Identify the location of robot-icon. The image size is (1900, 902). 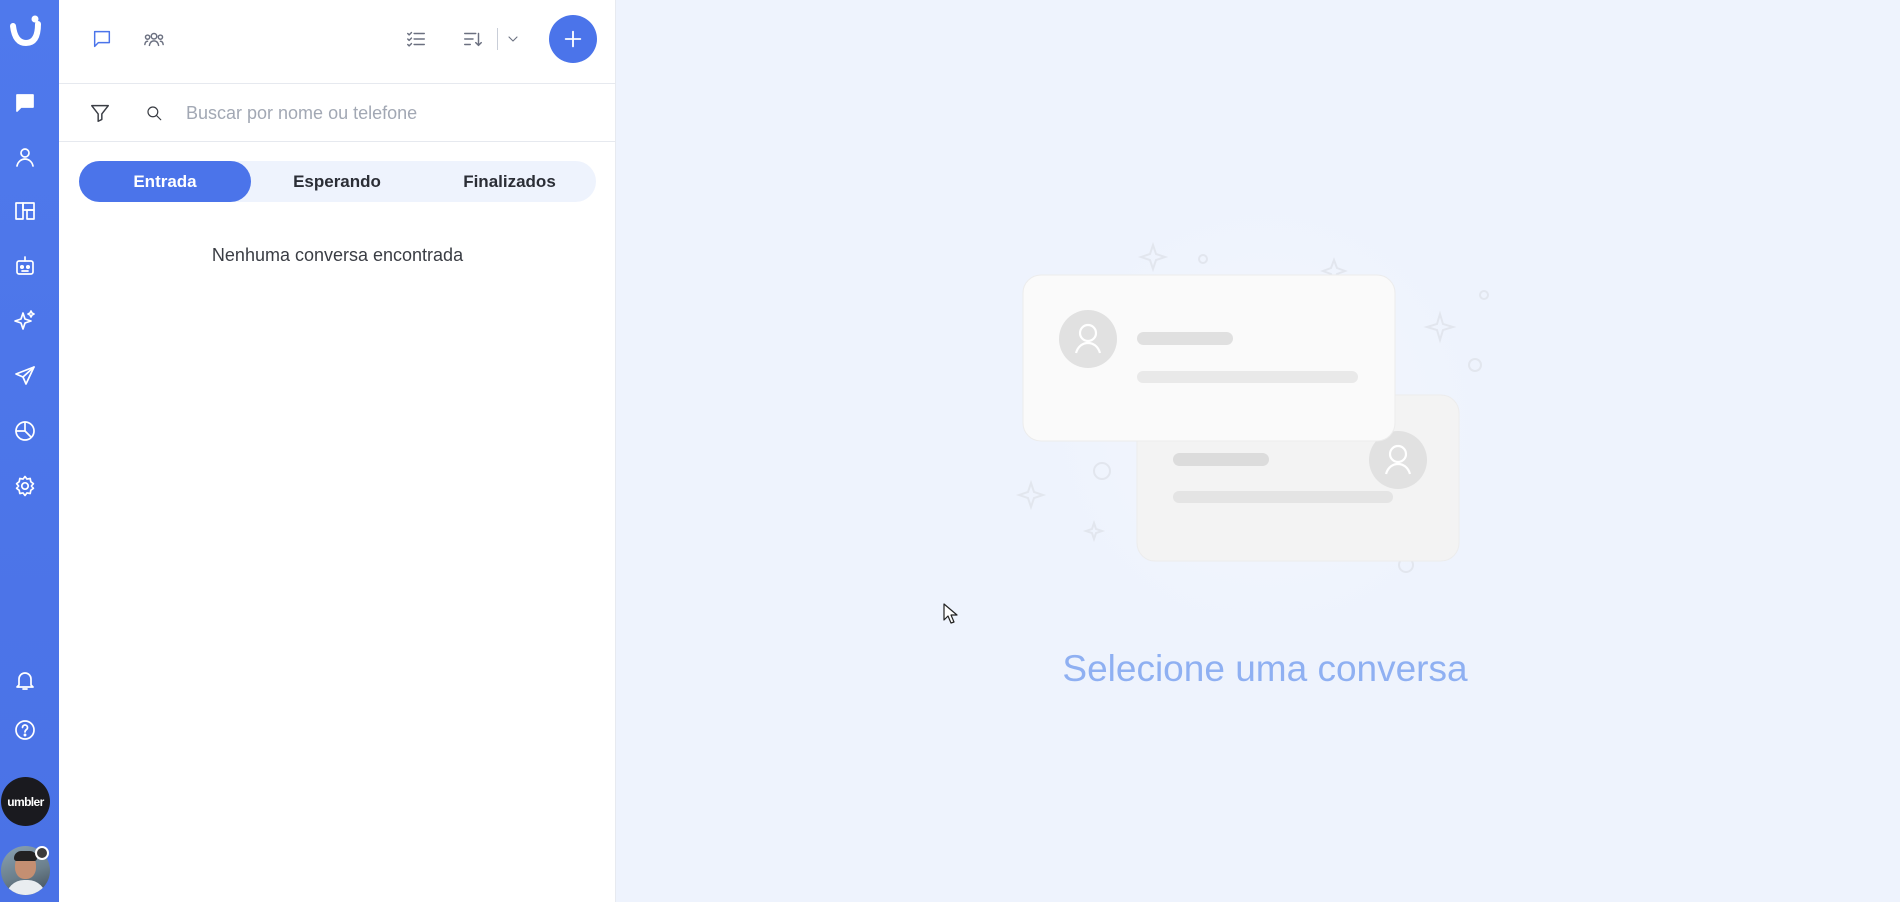
(25, 265).